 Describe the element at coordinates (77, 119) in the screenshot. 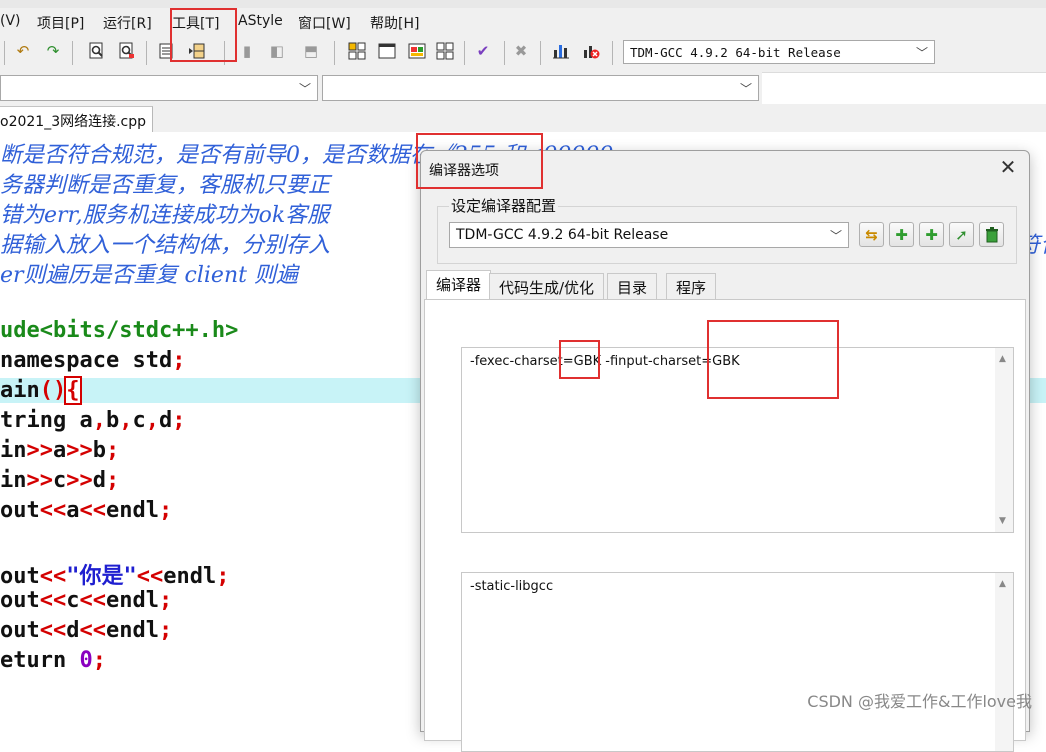

I see `file-tab: o2021_3网络连接.cpp` at that location.